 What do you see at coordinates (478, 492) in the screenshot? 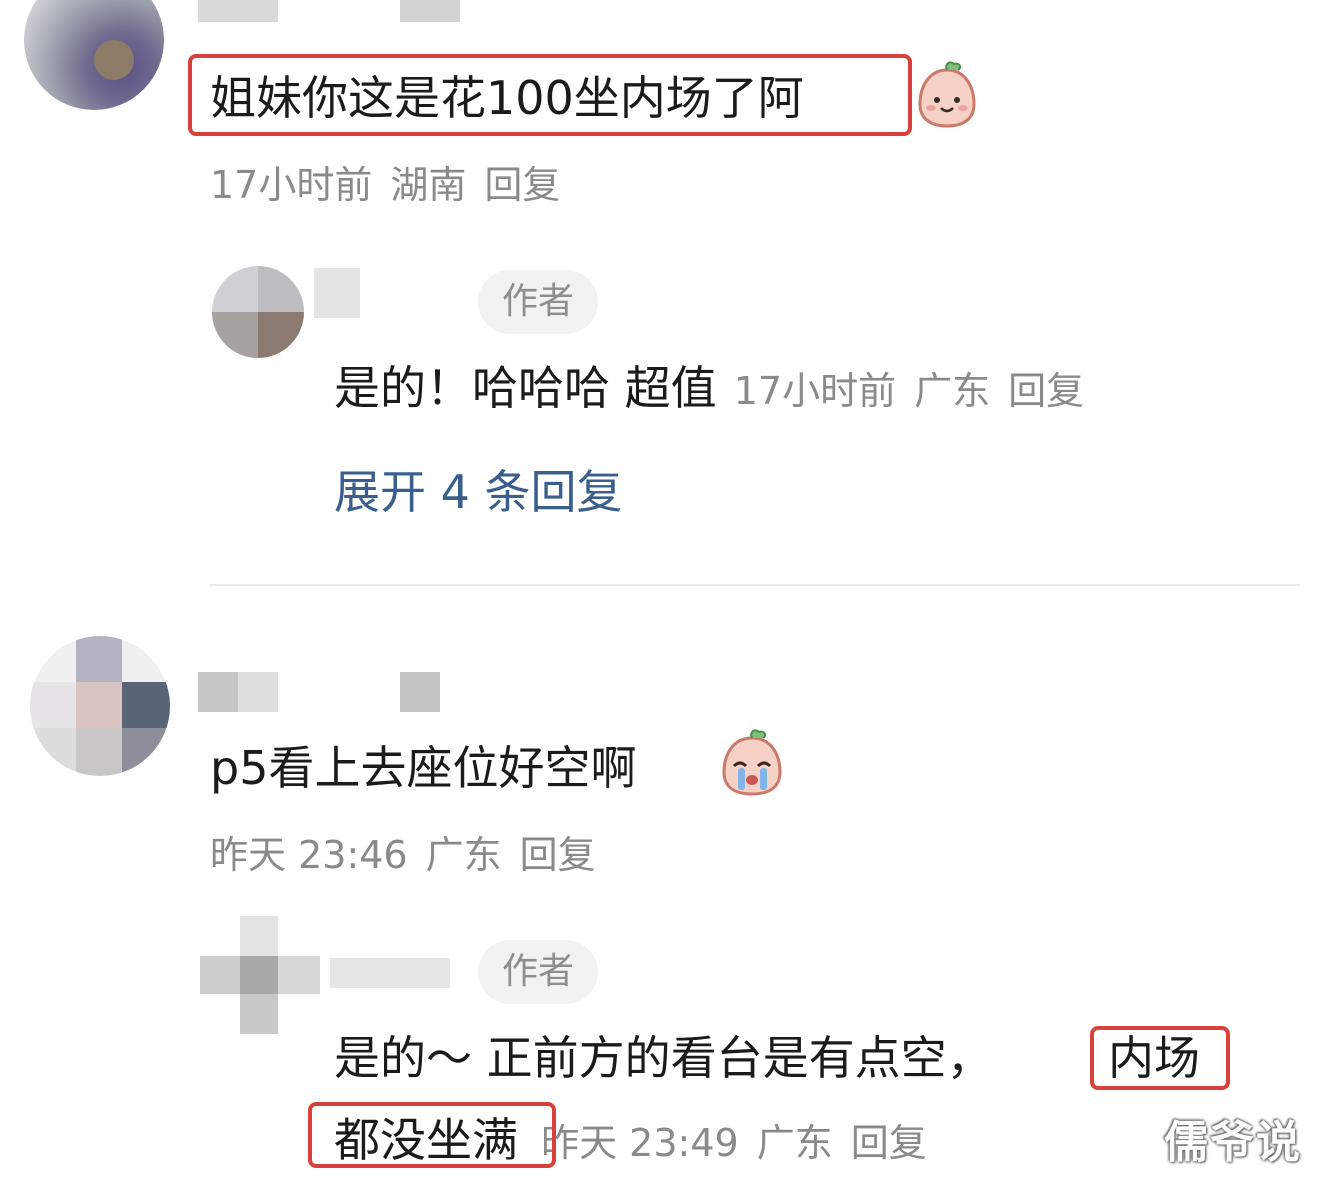
I see `expand-replies-link: 展开 4 条回复` at bounding box center [478, 492].